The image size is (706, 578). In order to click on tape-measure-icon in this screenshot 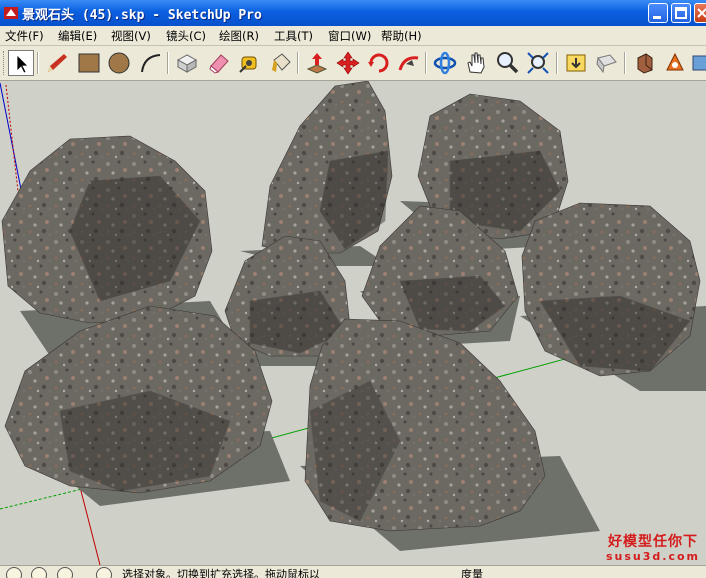, I will do `click(248, 64)`.